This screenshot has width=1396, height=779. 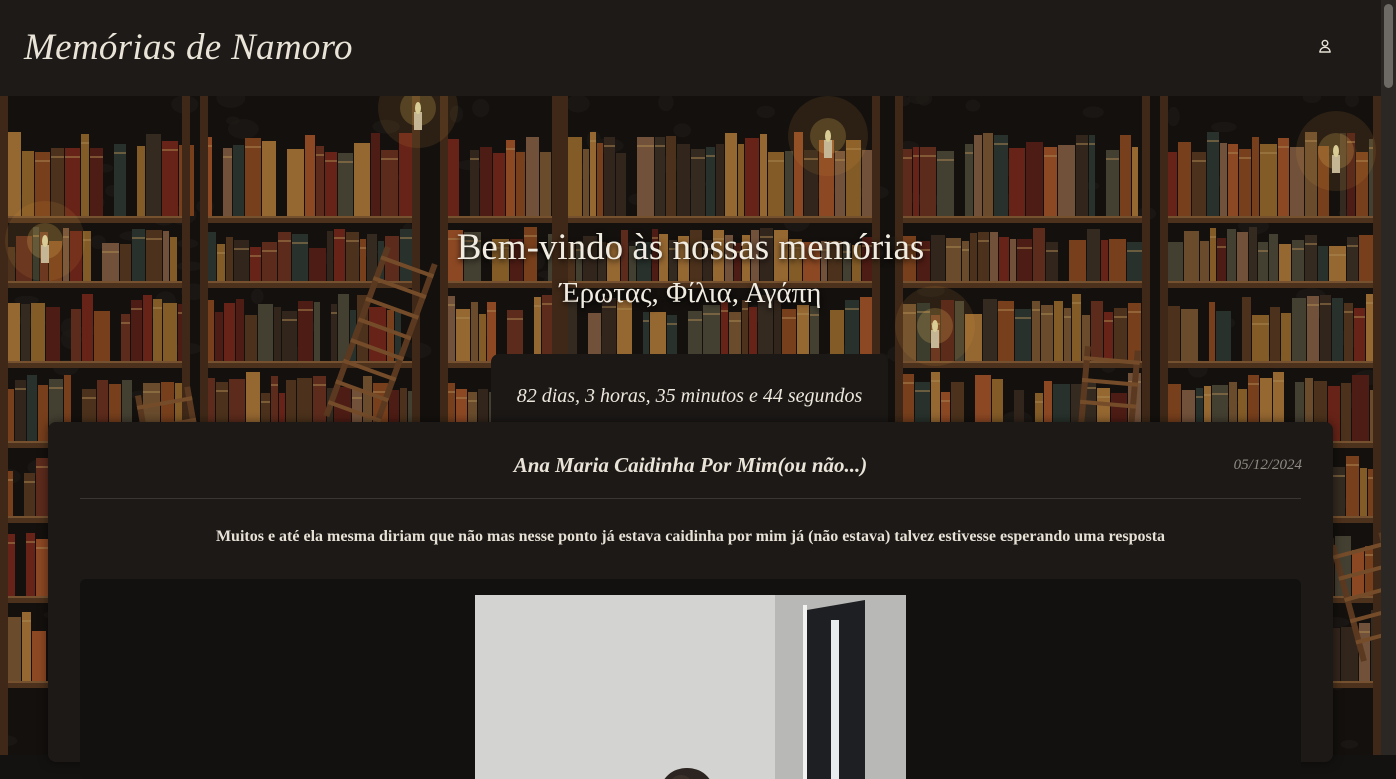 I want to click on site-title: Memórias de Namoro, so click(x=188, y=47).